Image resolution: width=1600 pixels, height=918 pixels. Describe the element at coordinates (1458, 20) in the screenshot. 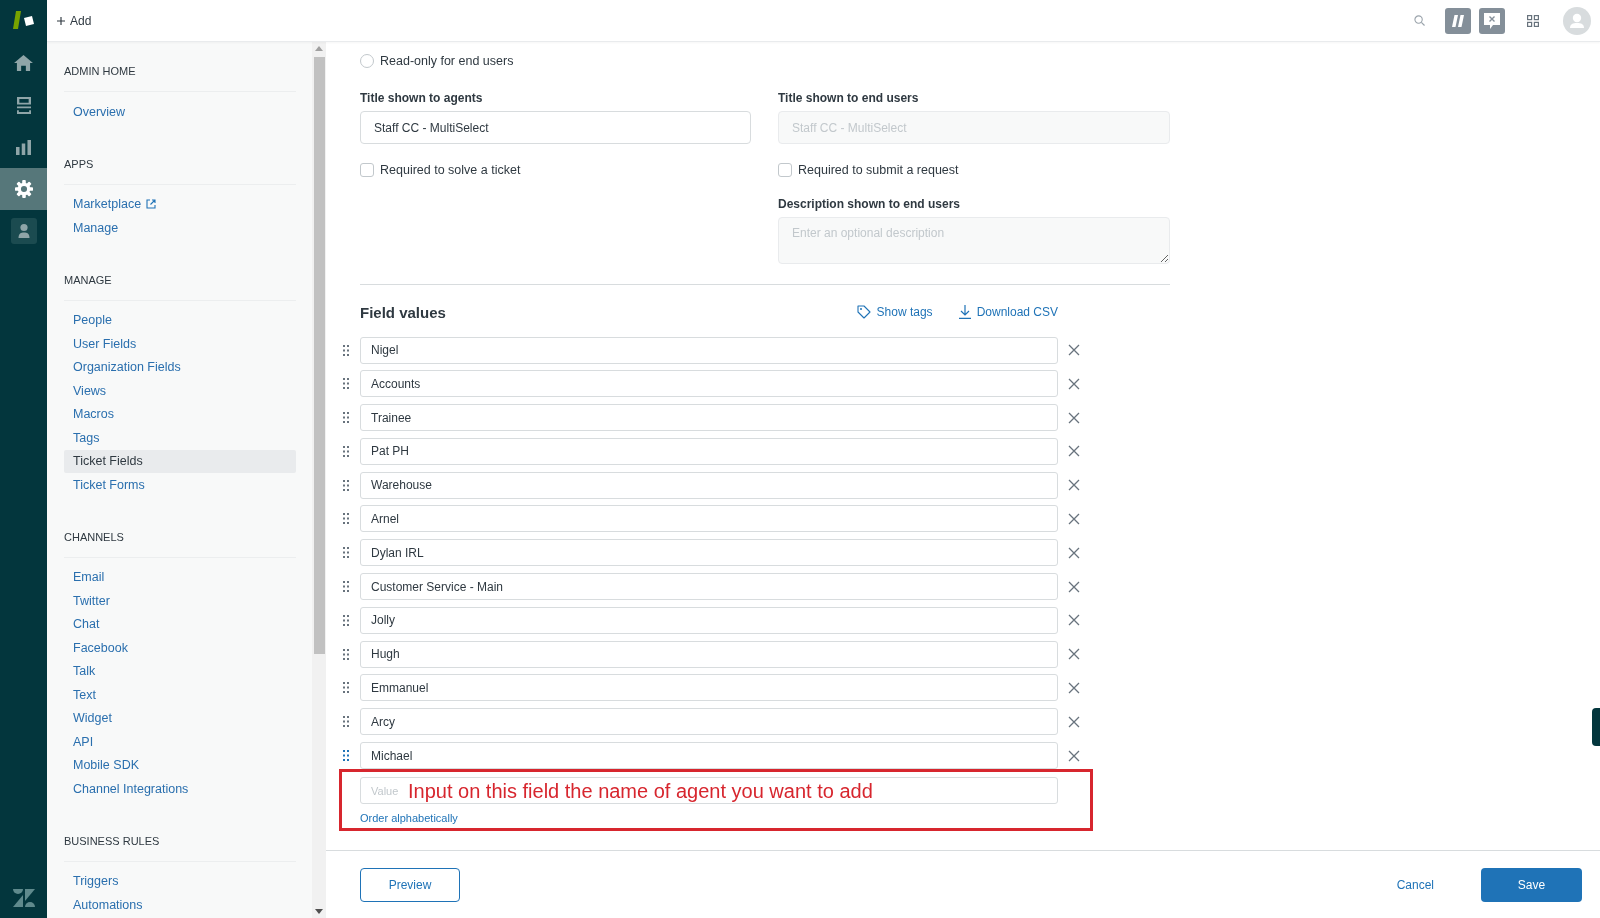

I see `slashes-icon` at that location.